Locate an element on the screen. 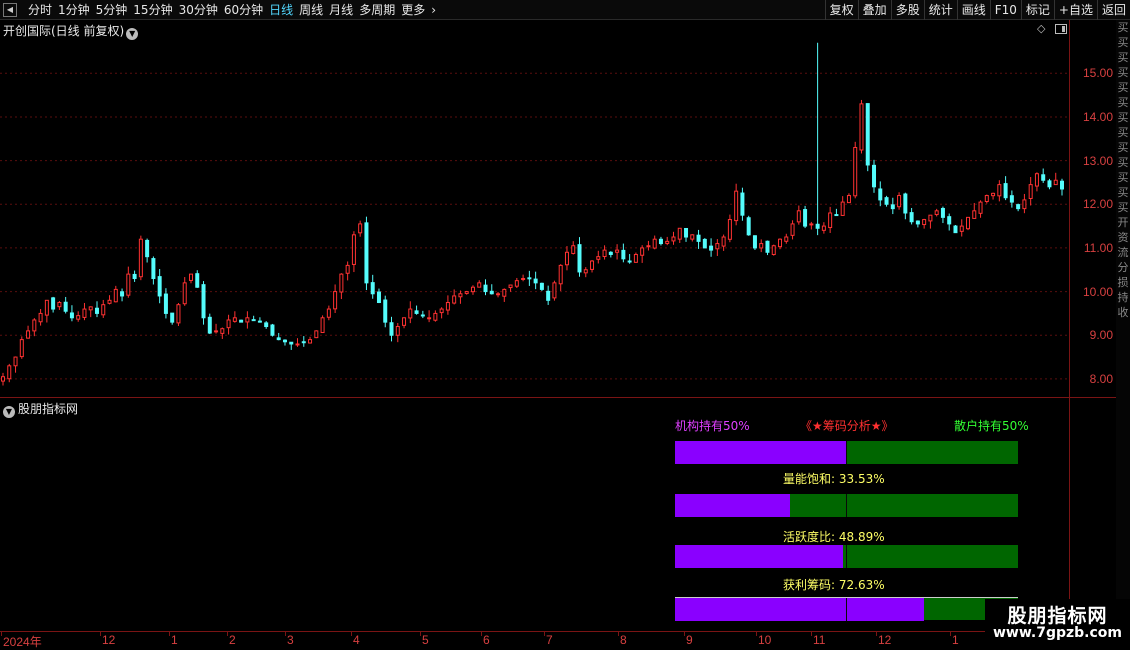 This screenshot has width=1130, height=650. tab-8: 月线 is located at coordinates (342, 10).